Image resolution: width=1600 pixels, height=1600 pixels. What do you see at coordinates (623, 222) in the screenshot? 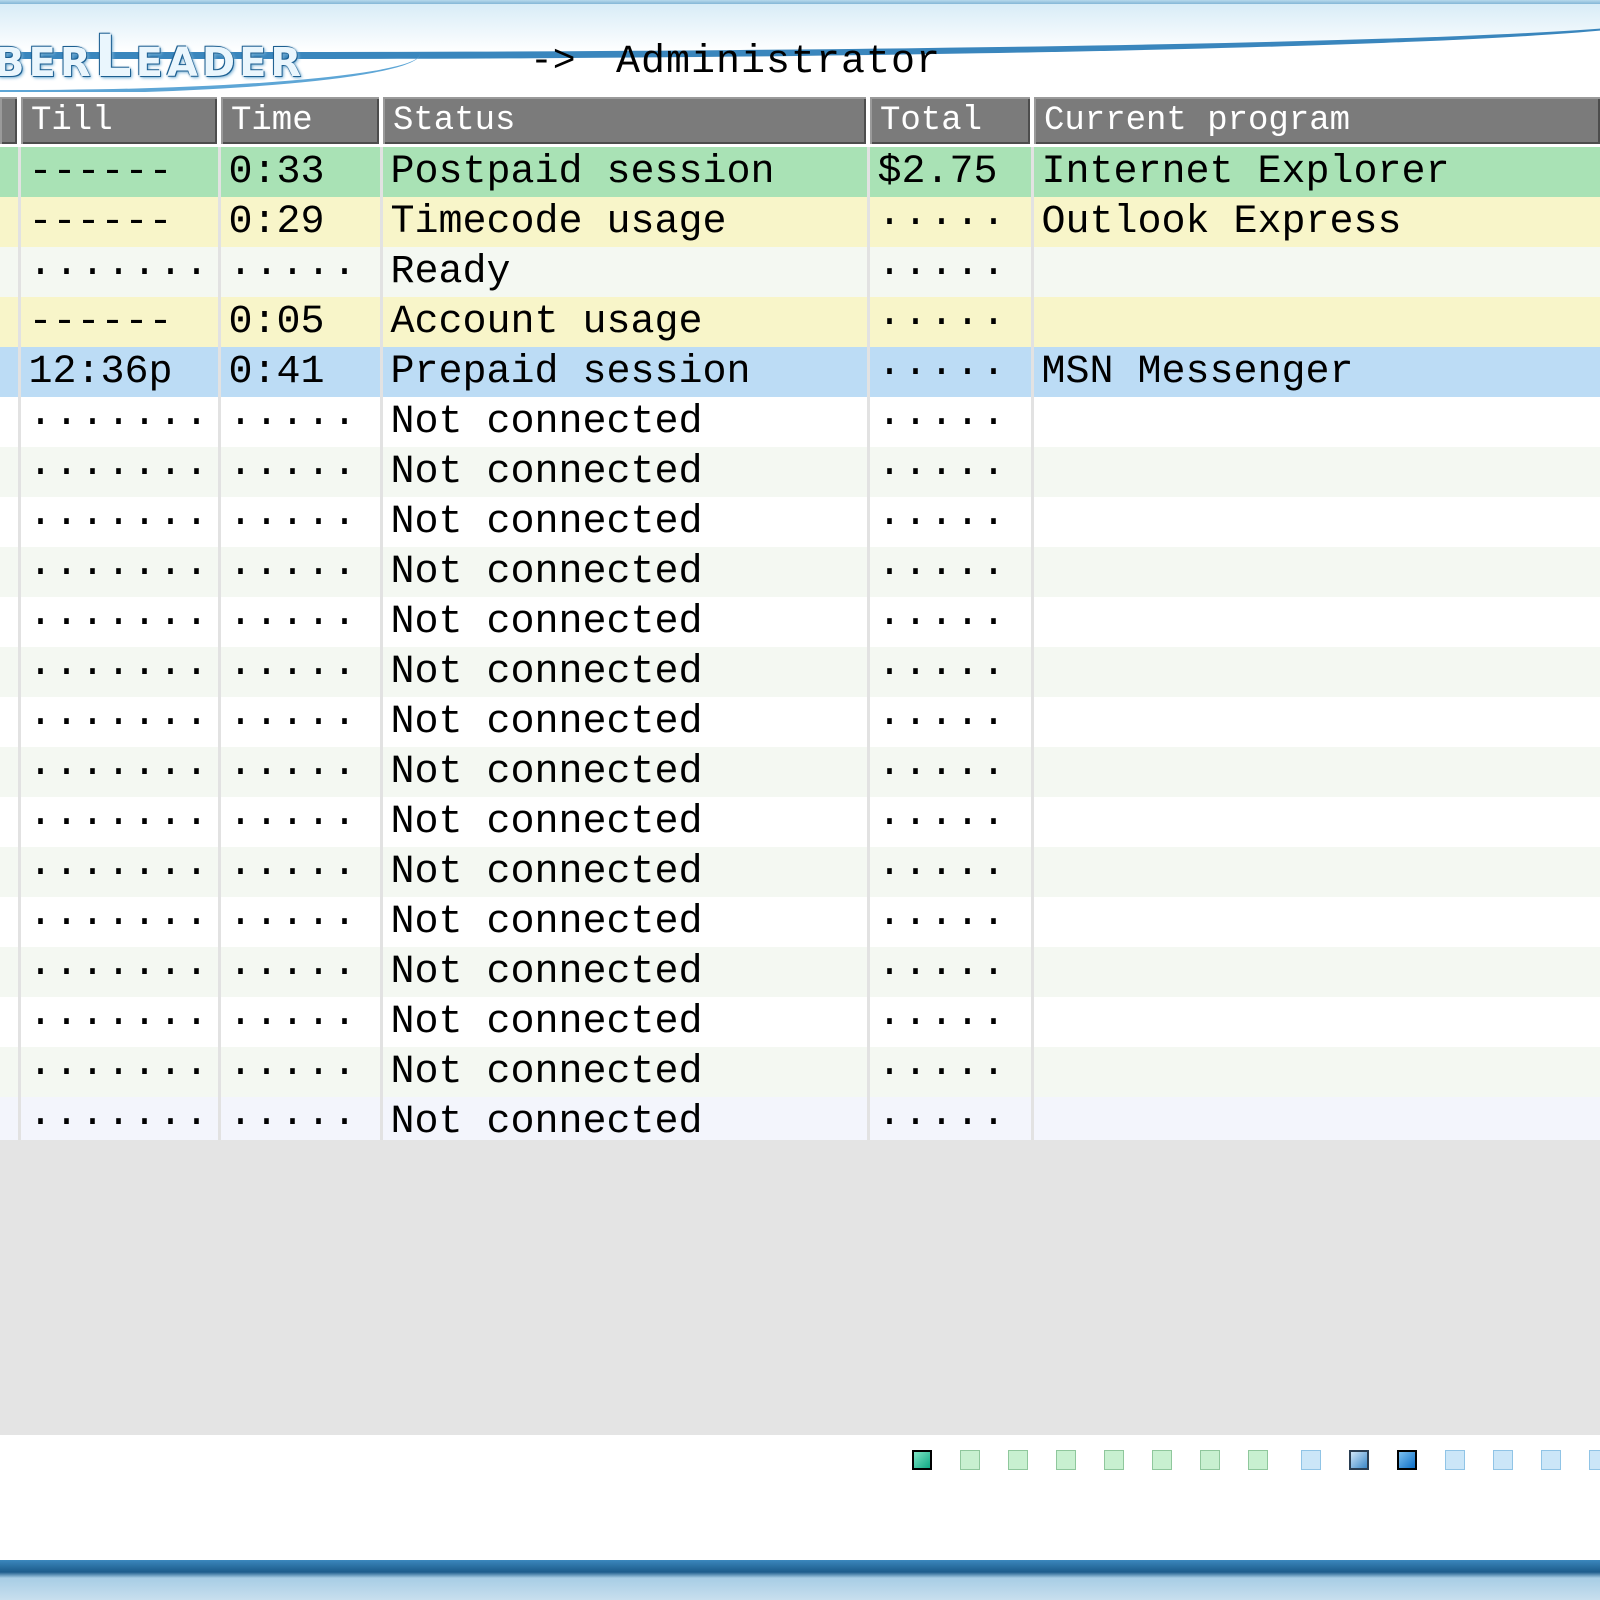
I see `cell-status: Timecode usage` at bounding box center [623, 222].